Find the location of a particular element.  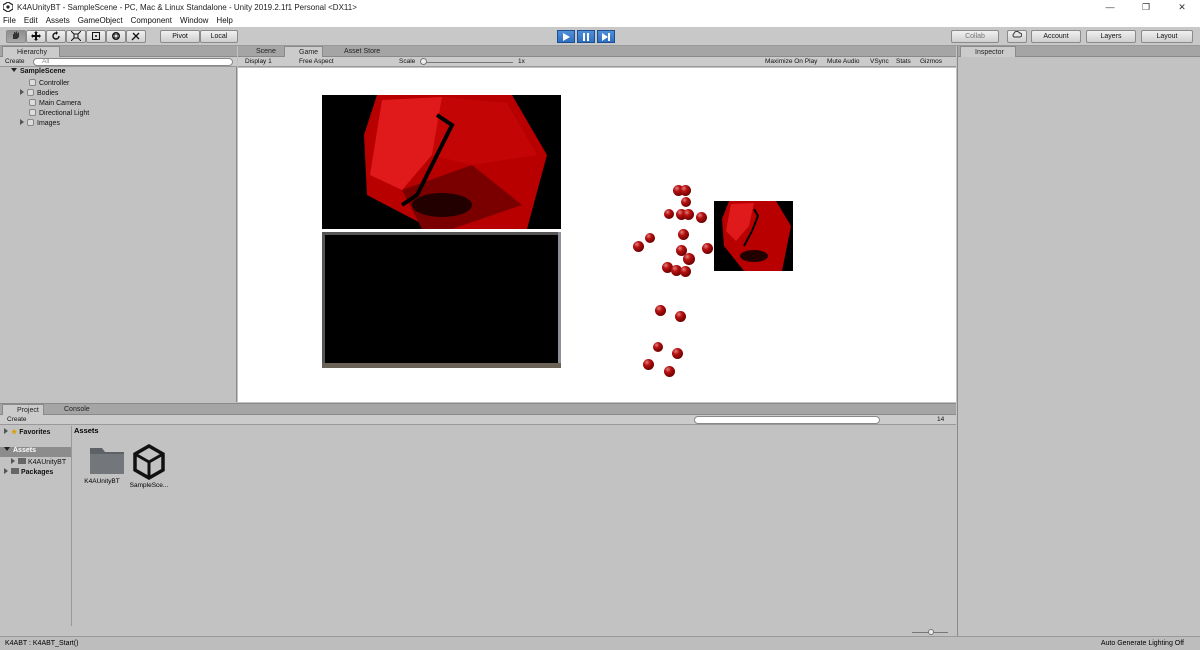

hierarchy-item-bodies: Bodies is located at coordinates (39, 93).